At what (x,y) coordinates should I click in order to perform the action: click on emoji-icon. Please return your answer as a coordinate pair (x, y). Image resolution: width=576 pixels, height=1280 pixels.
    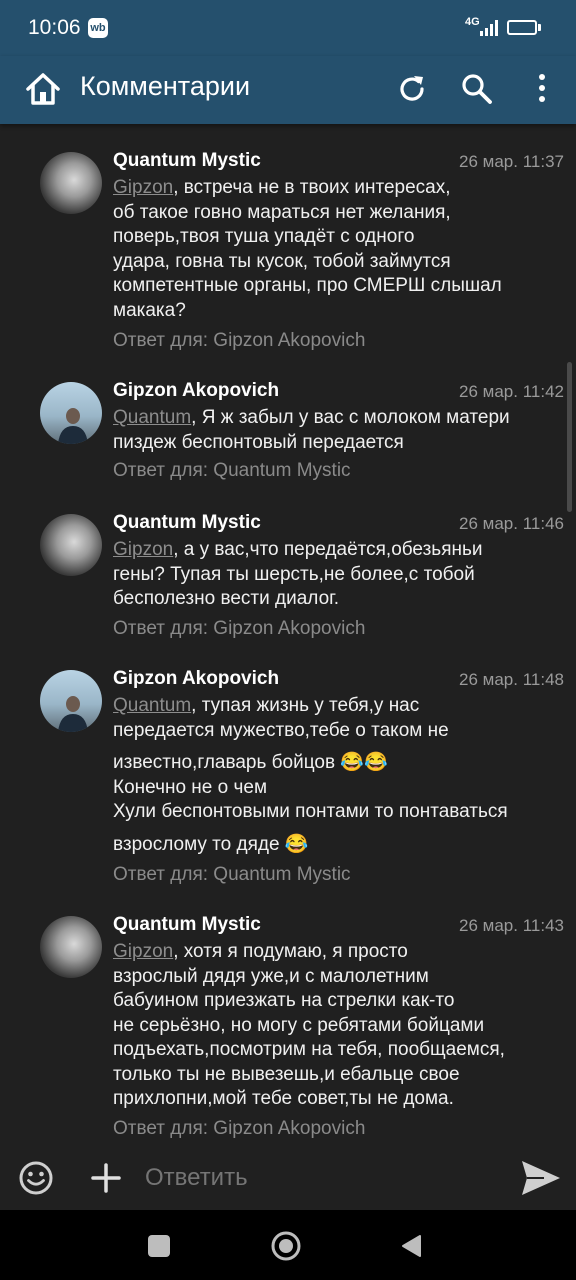
    Looking at the image, I should click on (36, 1178).